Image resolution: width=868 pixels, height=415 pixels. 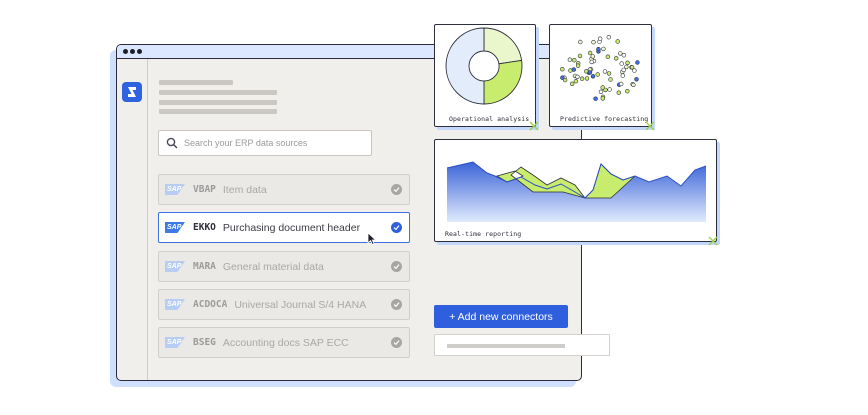 I want to click on data-source-code: BSEG, so click(x=204, y=342).